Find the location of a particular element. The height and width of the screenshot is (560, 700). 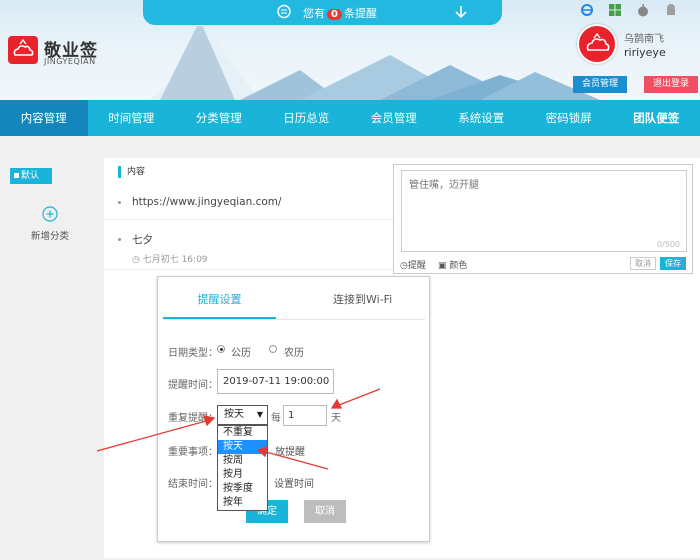

remind-time-label: 提醒时间： is located at coordinates (193, 385).